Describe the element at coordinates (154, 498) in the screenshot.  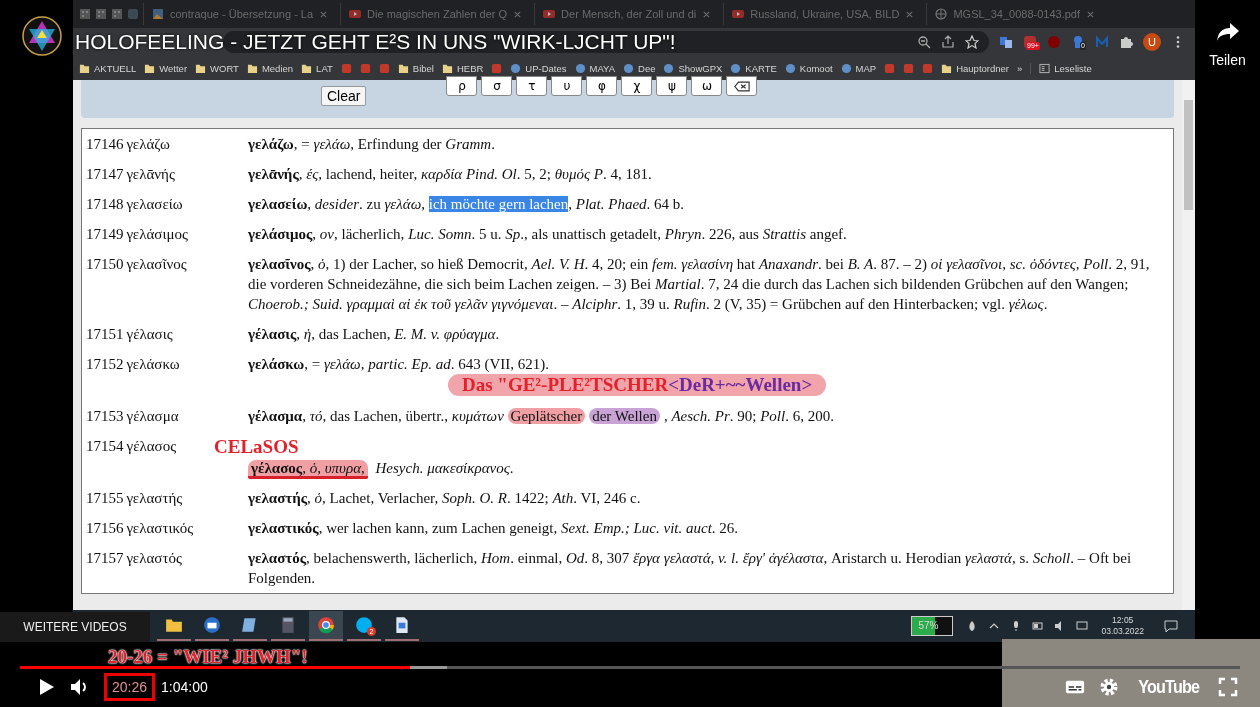
I see `entry-headword: γελαστής` at that location.